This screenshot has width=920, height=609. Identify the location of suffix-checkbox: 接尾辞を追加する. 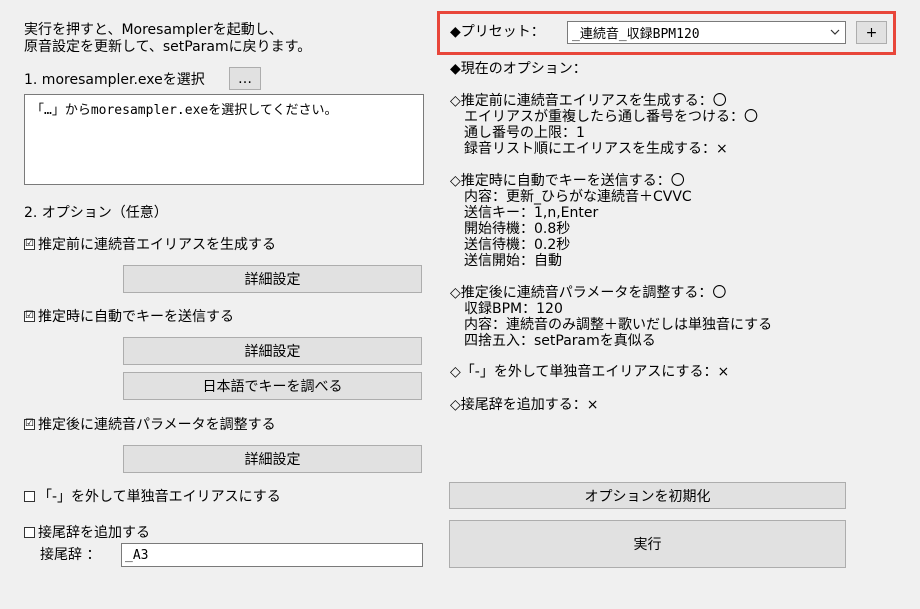
(87, 532).